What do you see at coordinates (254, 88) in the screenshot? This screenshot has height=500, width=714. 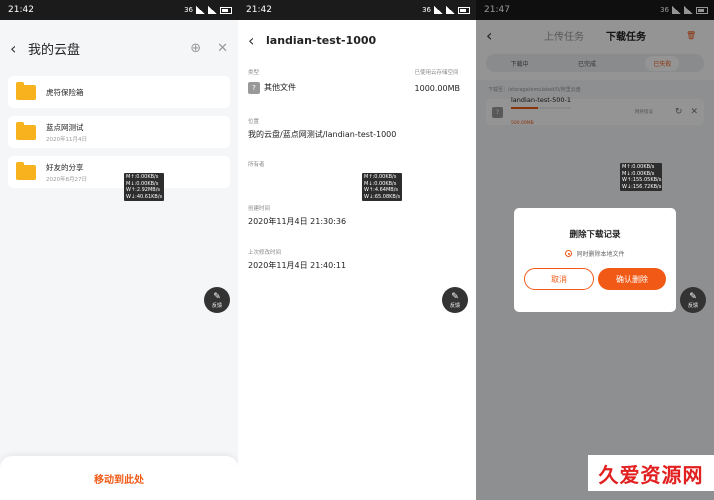 I see `unknown-file-icon: ?` at bounding box center [254, 88].